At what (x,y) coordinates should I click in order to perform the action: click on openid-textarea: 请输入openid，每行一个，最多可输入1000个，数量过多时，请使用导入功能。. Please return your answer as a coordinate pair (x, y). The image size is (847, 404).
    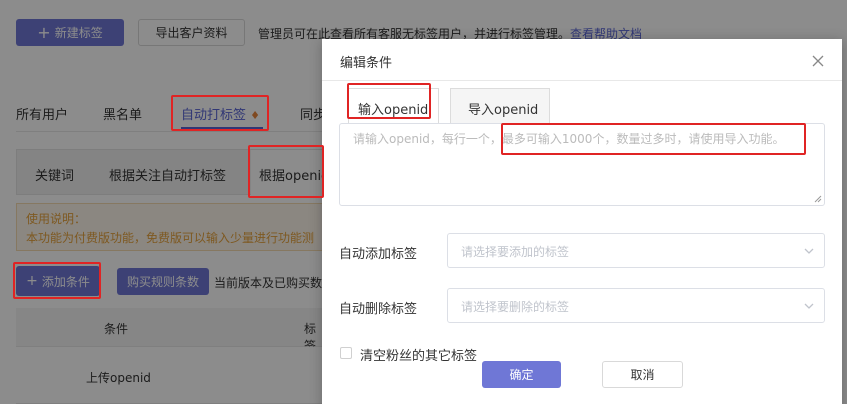
    Looking at the image, I should click on (582, 164).